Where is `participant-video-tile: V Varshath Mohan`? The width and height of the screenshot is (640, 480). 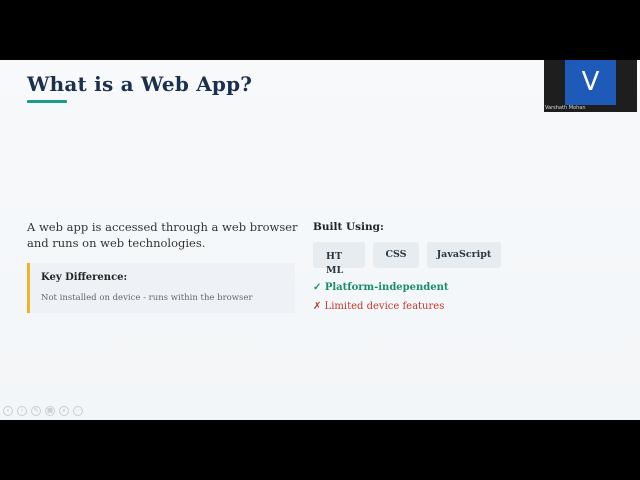 participant-video-tile: V Varshath Mohan is located at coordinates (590, 86).